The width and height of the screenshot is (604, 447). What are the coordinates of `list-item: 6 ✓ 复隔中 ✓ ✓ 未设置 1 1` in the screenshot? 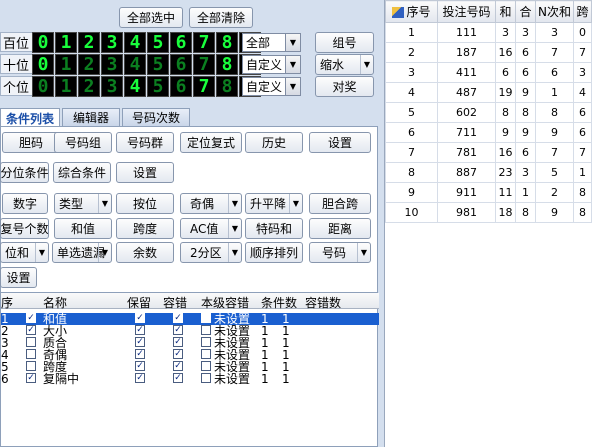 It's located at (190, 379).